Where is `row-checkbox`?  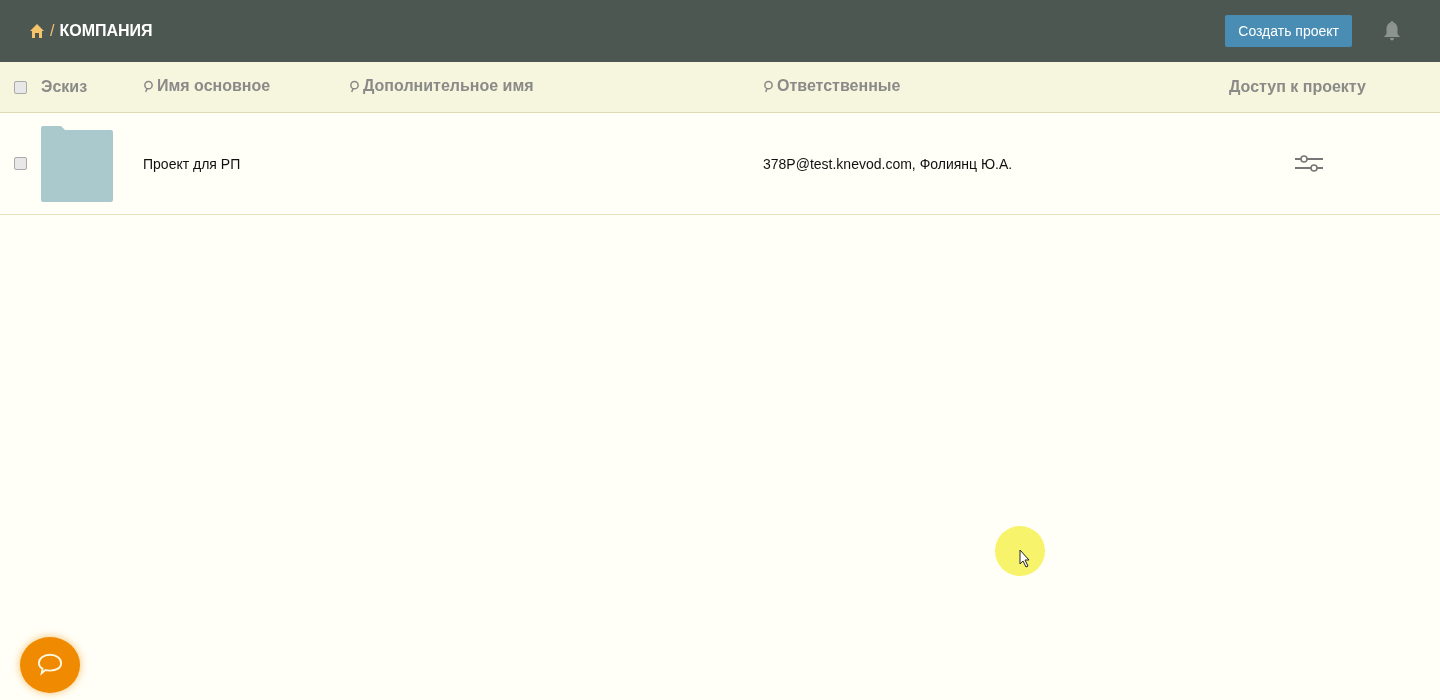 row-checkbox is located at coordinates (20, 163).